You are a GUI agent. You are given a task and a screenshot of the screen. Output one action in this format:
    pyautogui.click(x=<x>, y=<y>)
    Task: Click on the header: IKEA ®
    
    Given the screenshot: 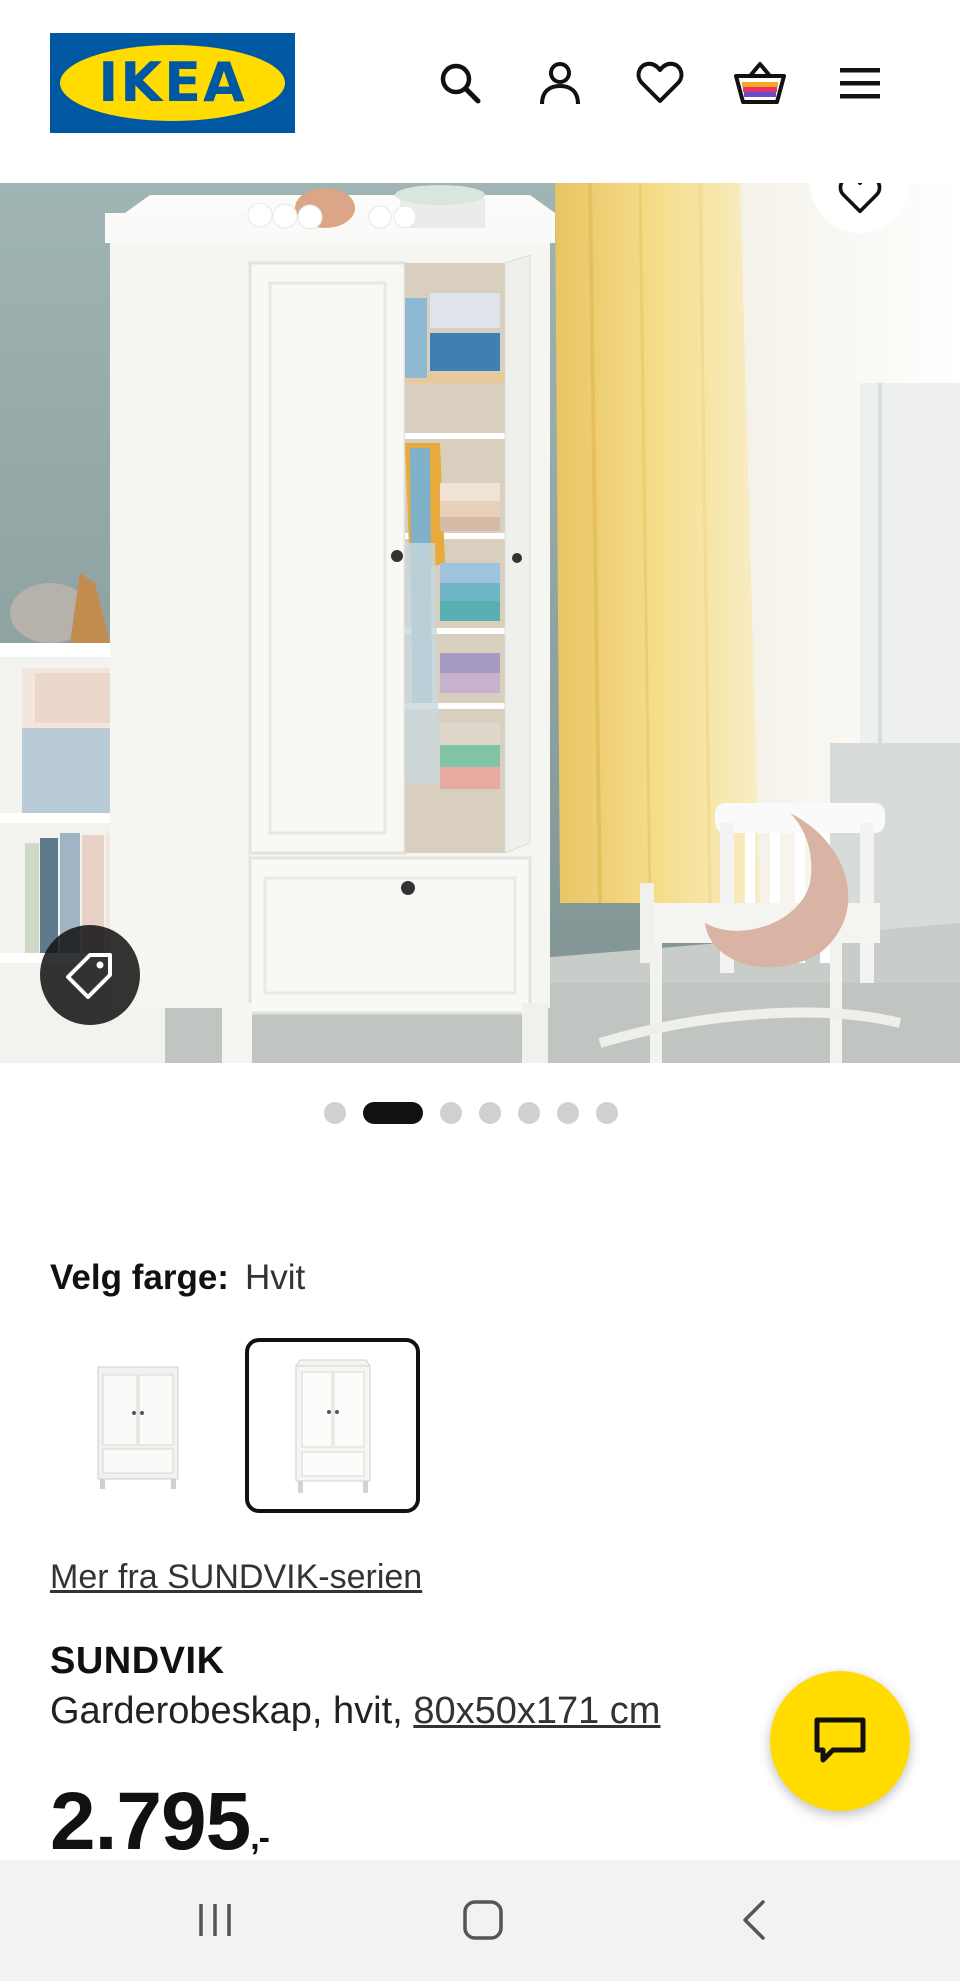 What is the action you would take?
    pyautogui.click(x=480, y=91)
    